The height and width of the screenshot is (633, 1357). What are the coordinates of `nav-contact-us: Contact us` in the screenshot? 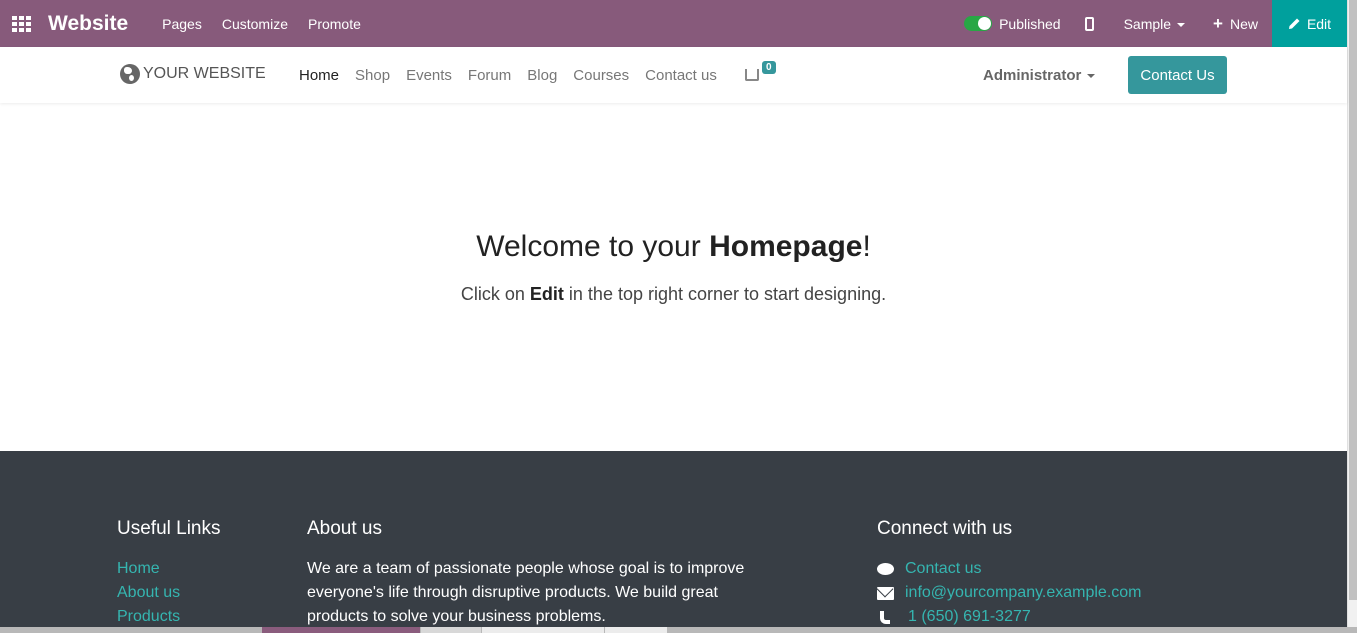 It's located at (681, 75).